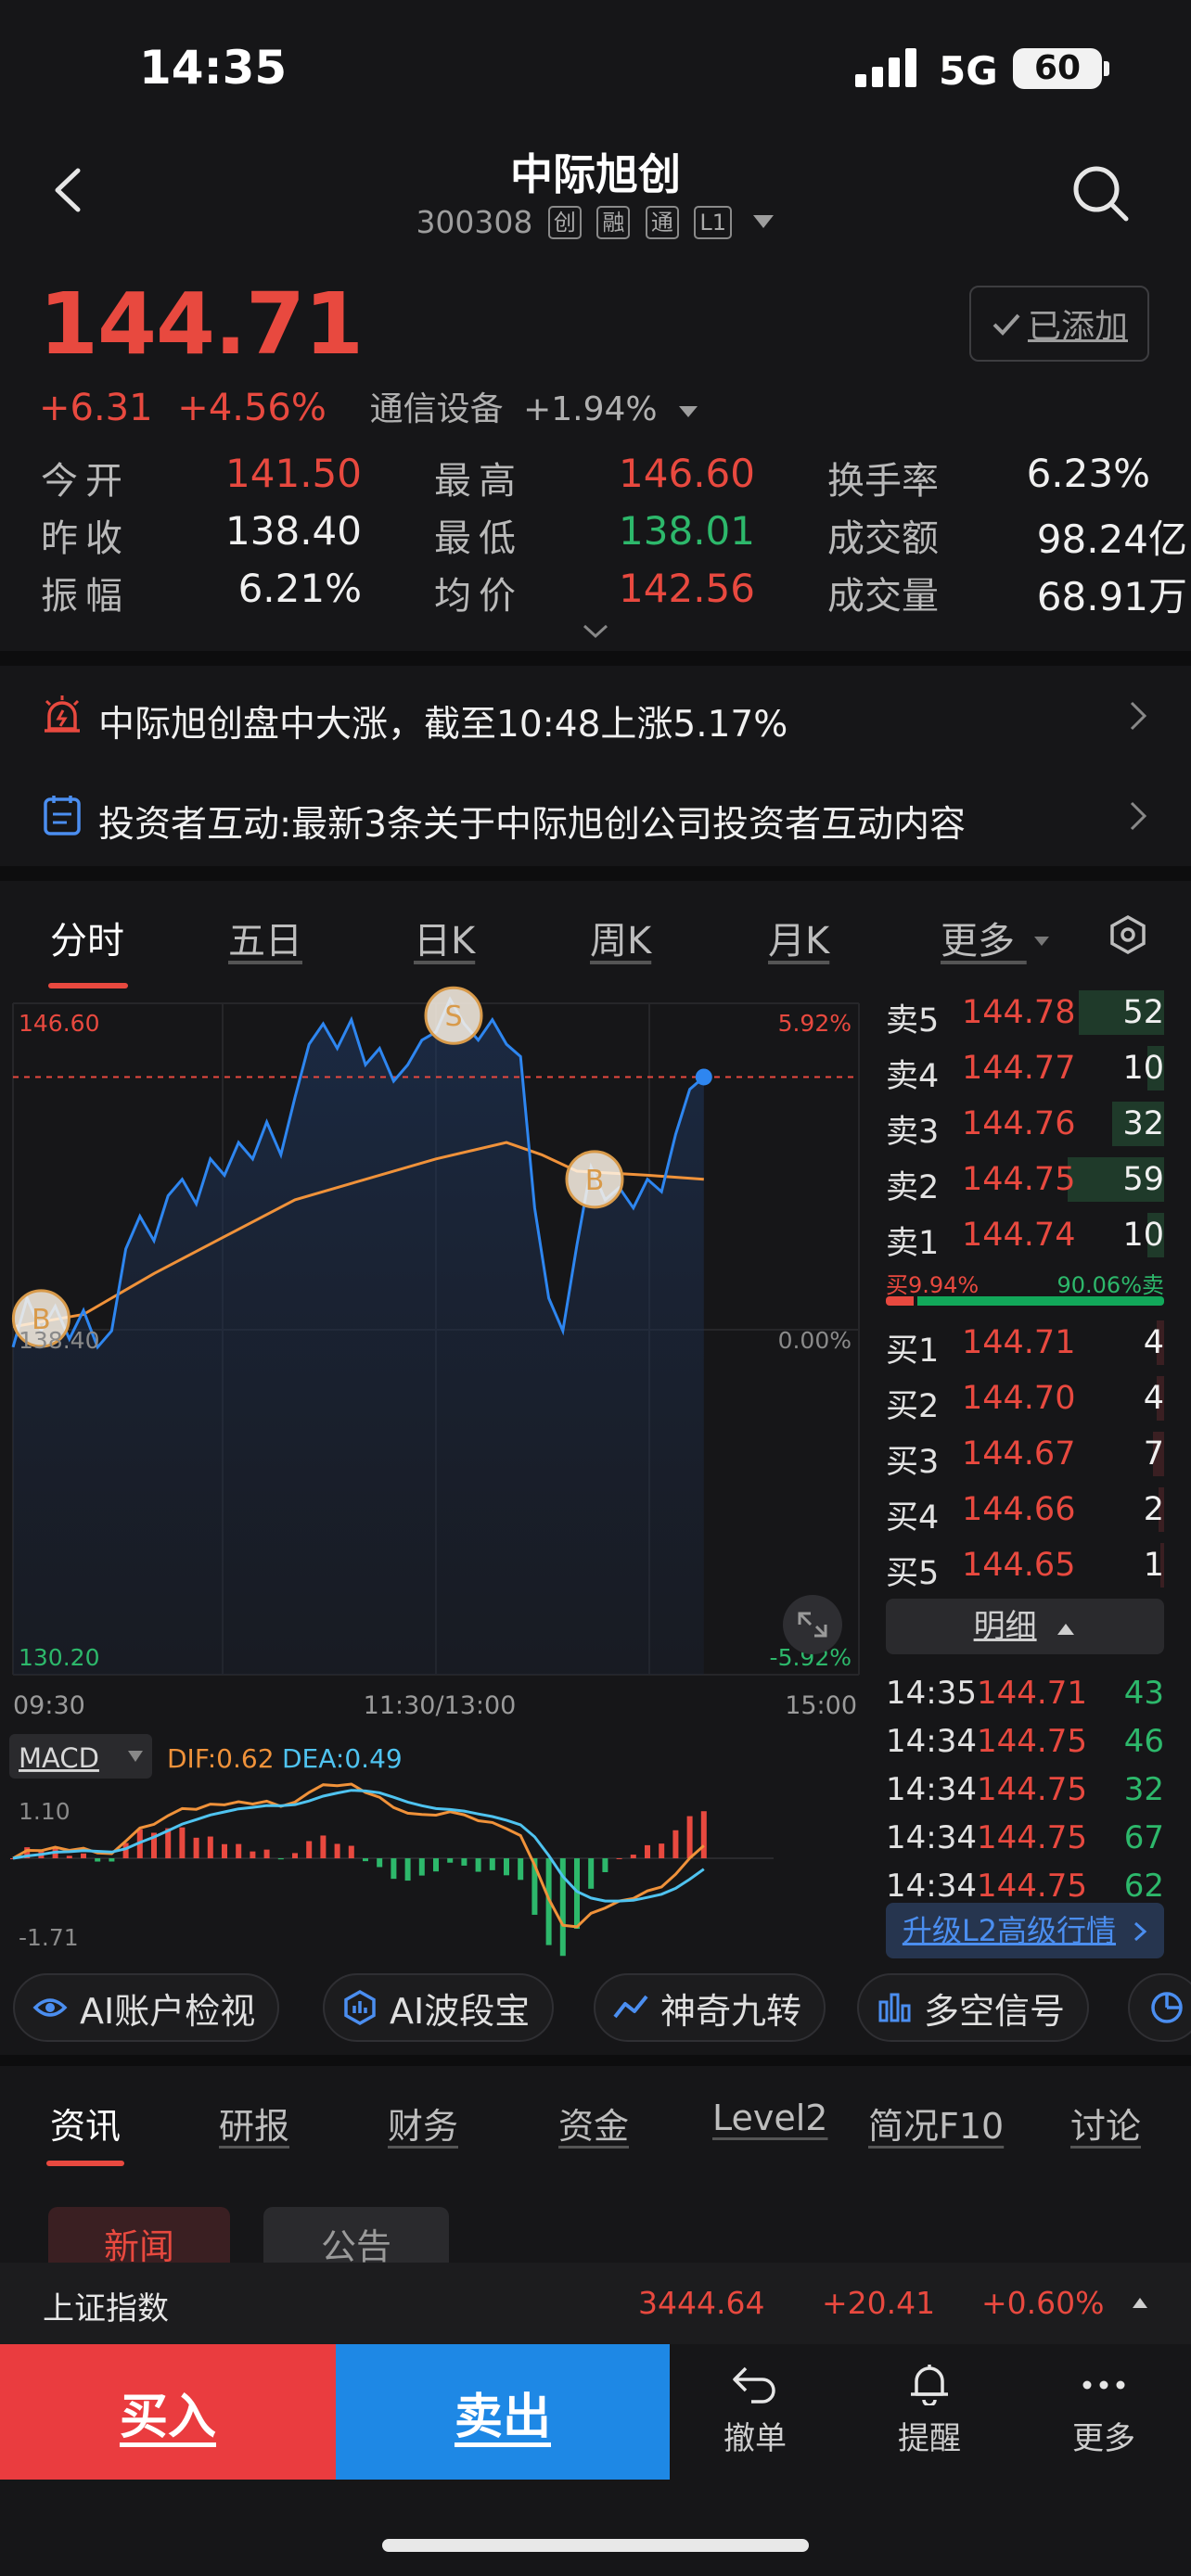 Image resolution: width=1191 pixels, height=2576 pixels. I want to click on info-tab-news: 资讯, so click(85, 2124).